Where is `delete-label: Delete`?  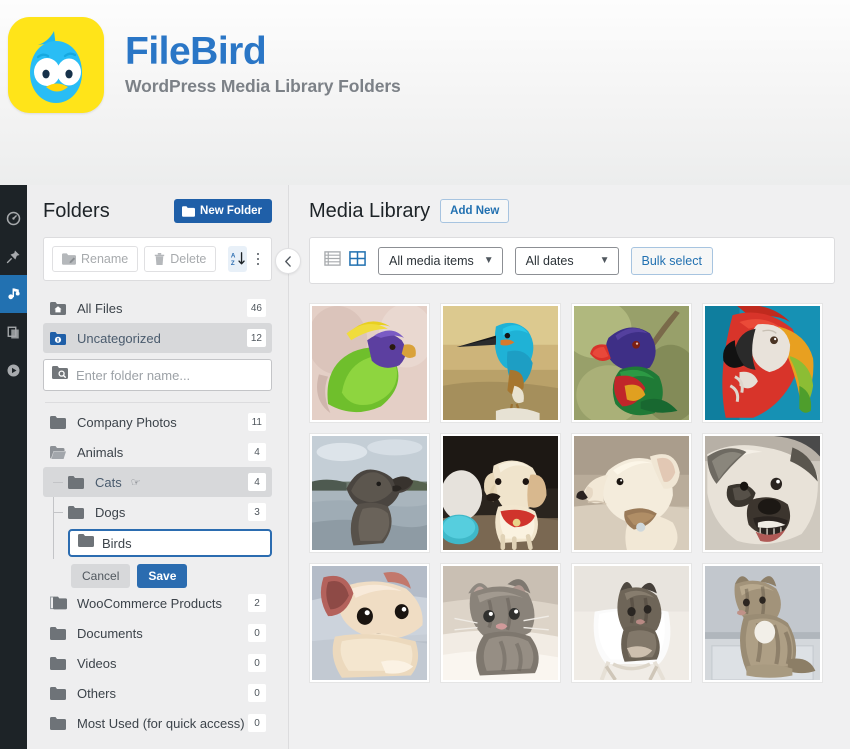
delete-label: Delete is located at coordinates (188, 259).